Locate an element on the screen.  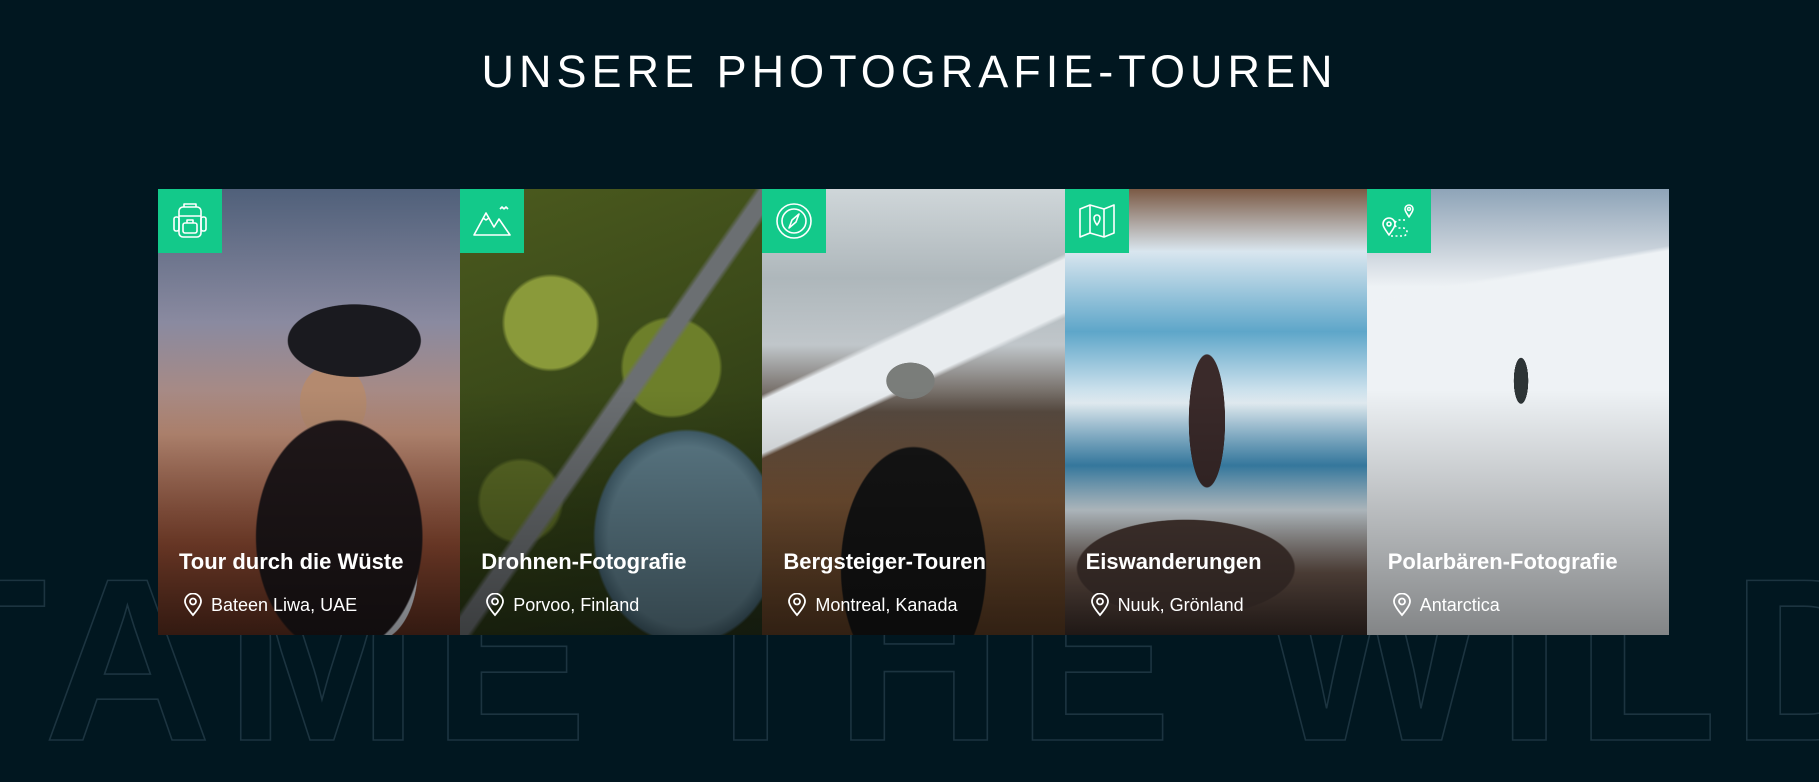
tour-card-ice: Eiswanderungen Nuuk, Grönland is located at coordinates (1215, 412).